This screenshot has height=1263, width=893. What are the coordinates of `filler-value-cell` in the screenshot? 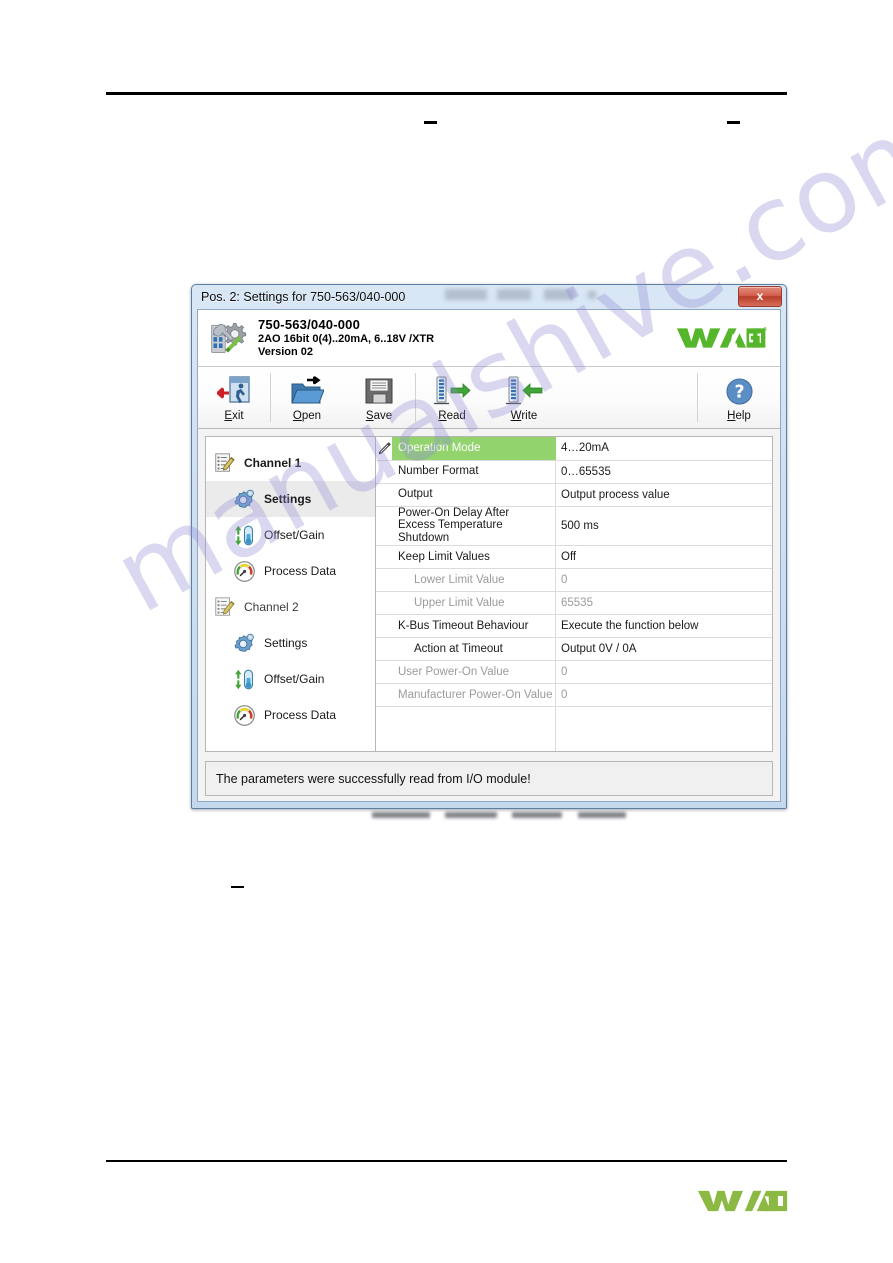 It's located at (664, 729).